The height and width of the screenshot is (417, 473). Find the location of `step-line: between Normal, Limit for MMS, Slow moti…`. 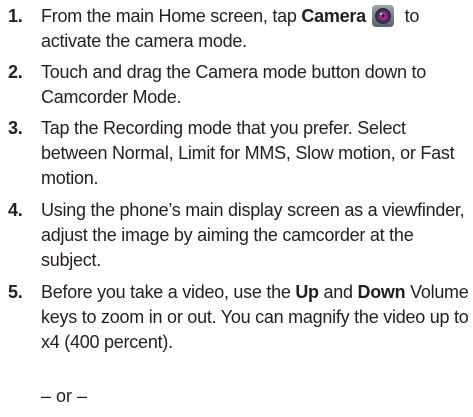

step-line: between Normal, Limit for MMS, Slow moti… is located at coordinates (248, 153).